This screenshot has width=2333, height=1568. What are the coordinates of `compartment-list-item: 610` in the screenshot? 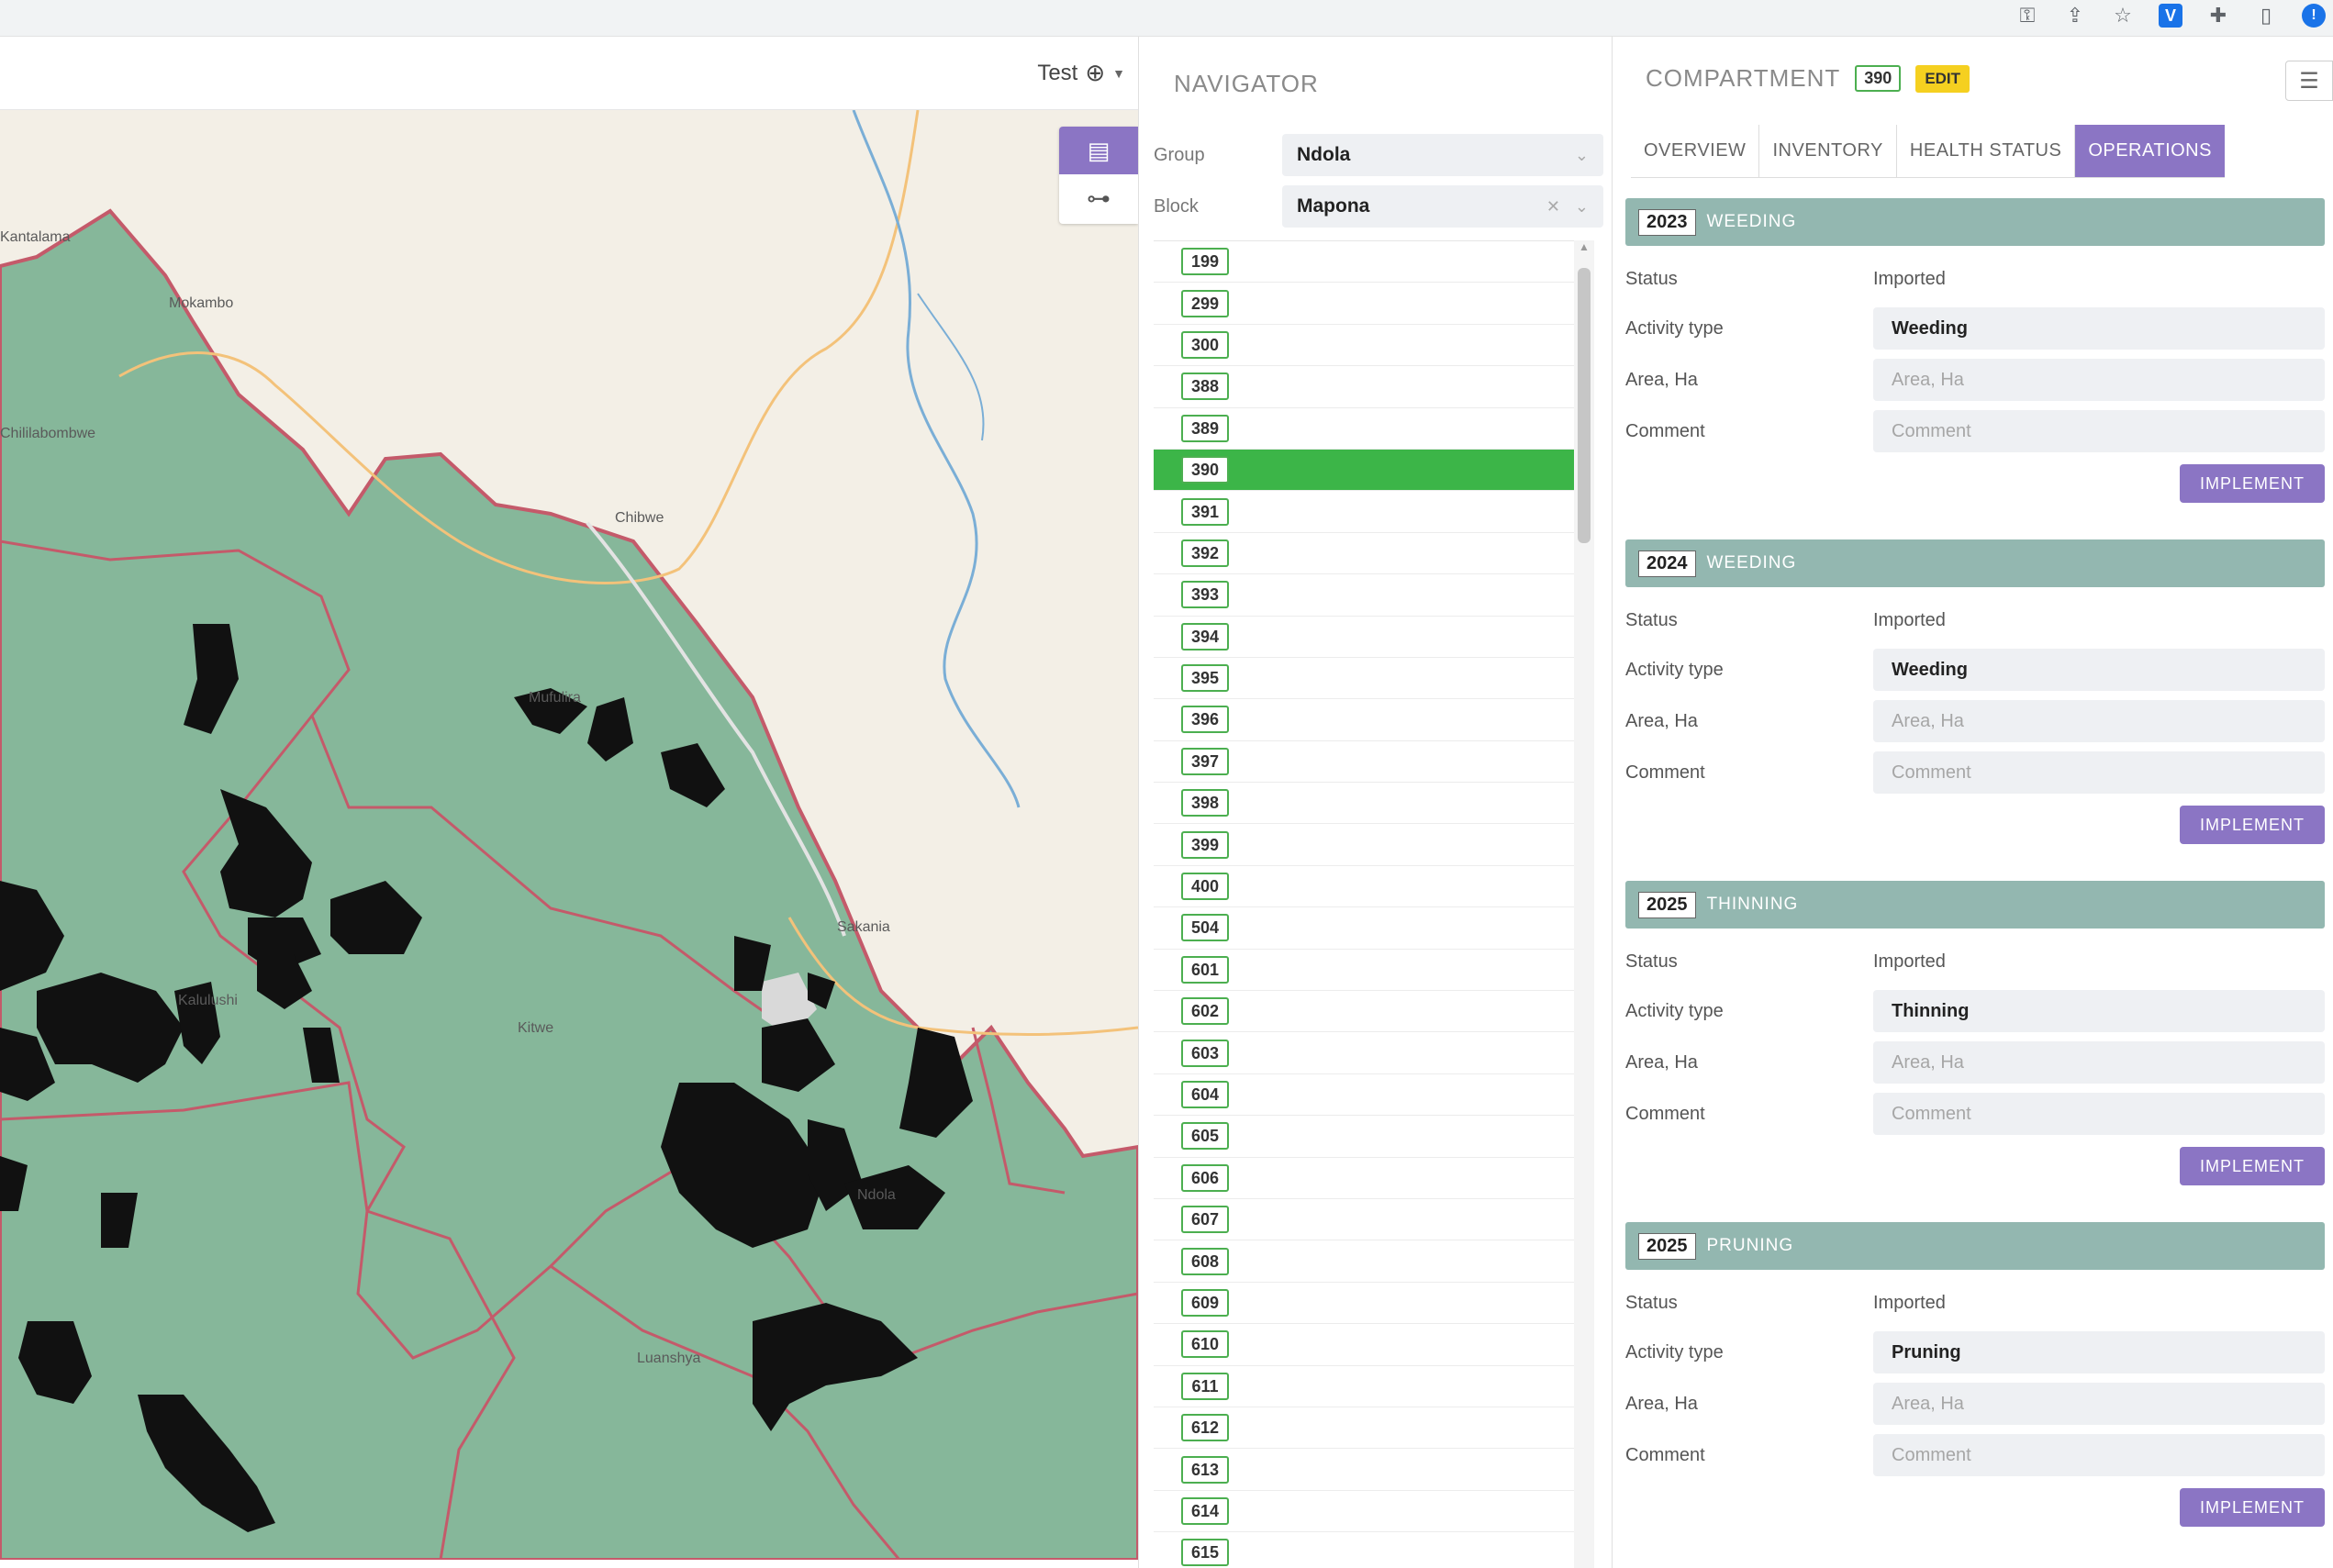 It's located at (1371, 1345).